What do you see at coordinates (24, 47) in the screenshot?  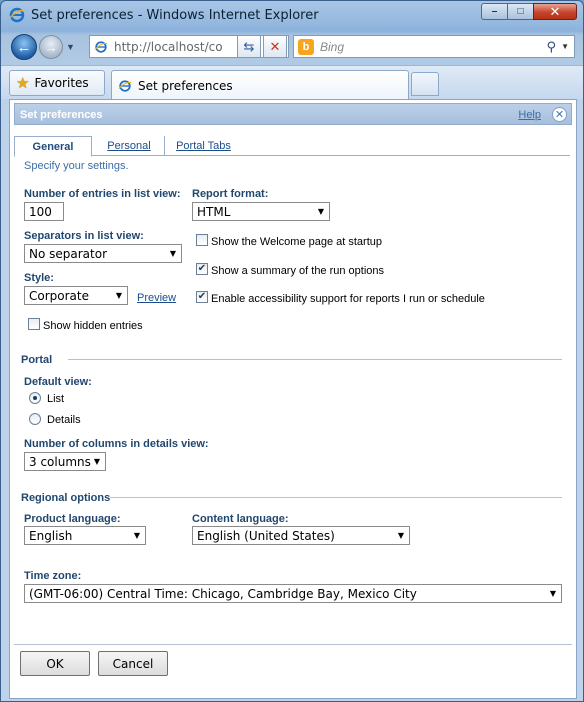 I see `back-button: ←` at bounding box center [24, 47].